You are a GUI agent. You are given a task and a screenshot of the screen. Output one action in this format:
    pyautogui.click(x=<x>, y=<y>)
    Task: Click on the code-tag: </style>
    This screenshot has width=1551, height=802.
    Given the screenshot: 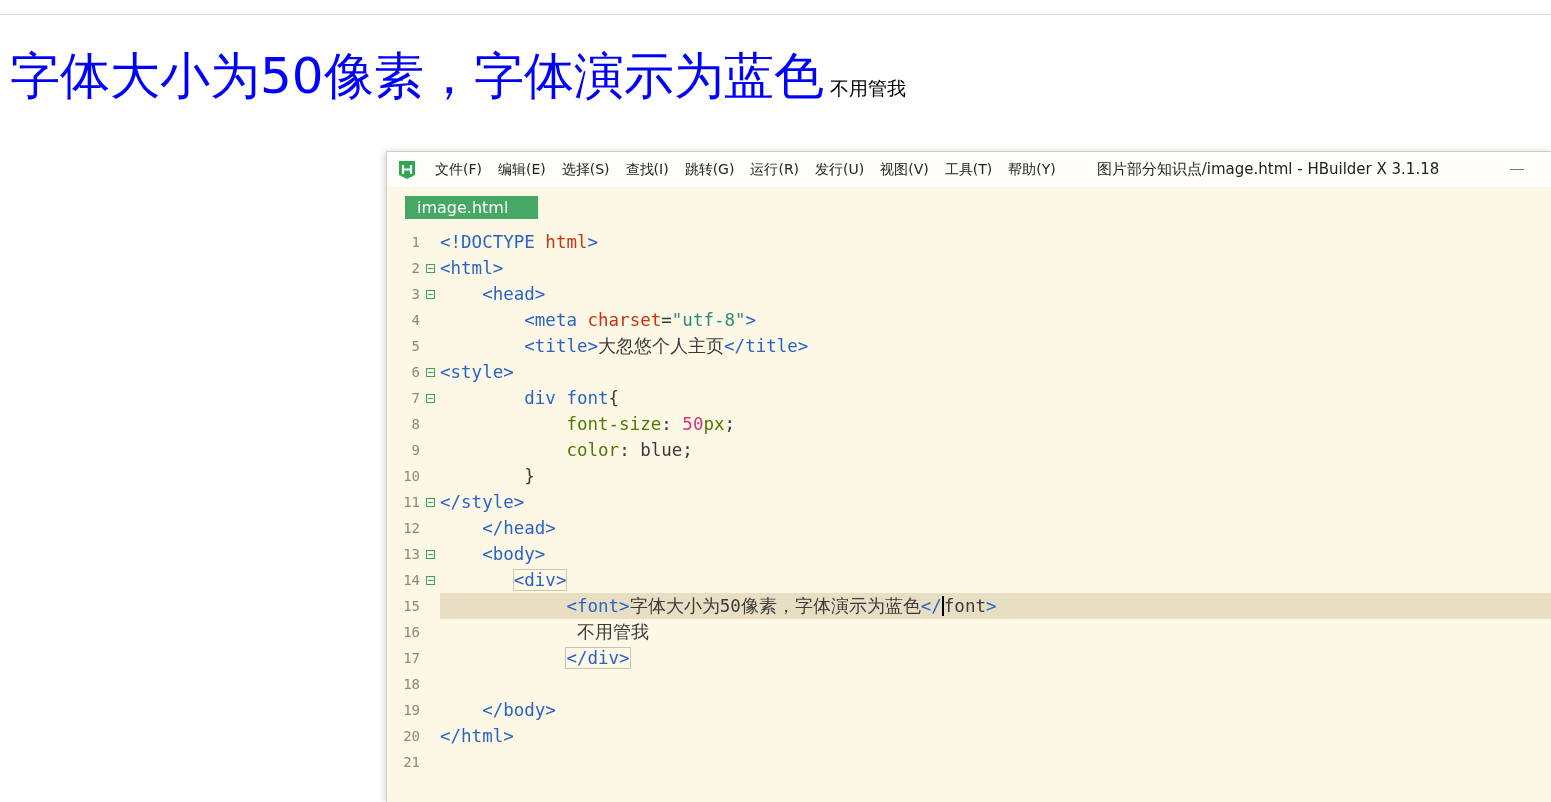 What is the action you would take?
    pyautogui.click(x=482, y=502)
    